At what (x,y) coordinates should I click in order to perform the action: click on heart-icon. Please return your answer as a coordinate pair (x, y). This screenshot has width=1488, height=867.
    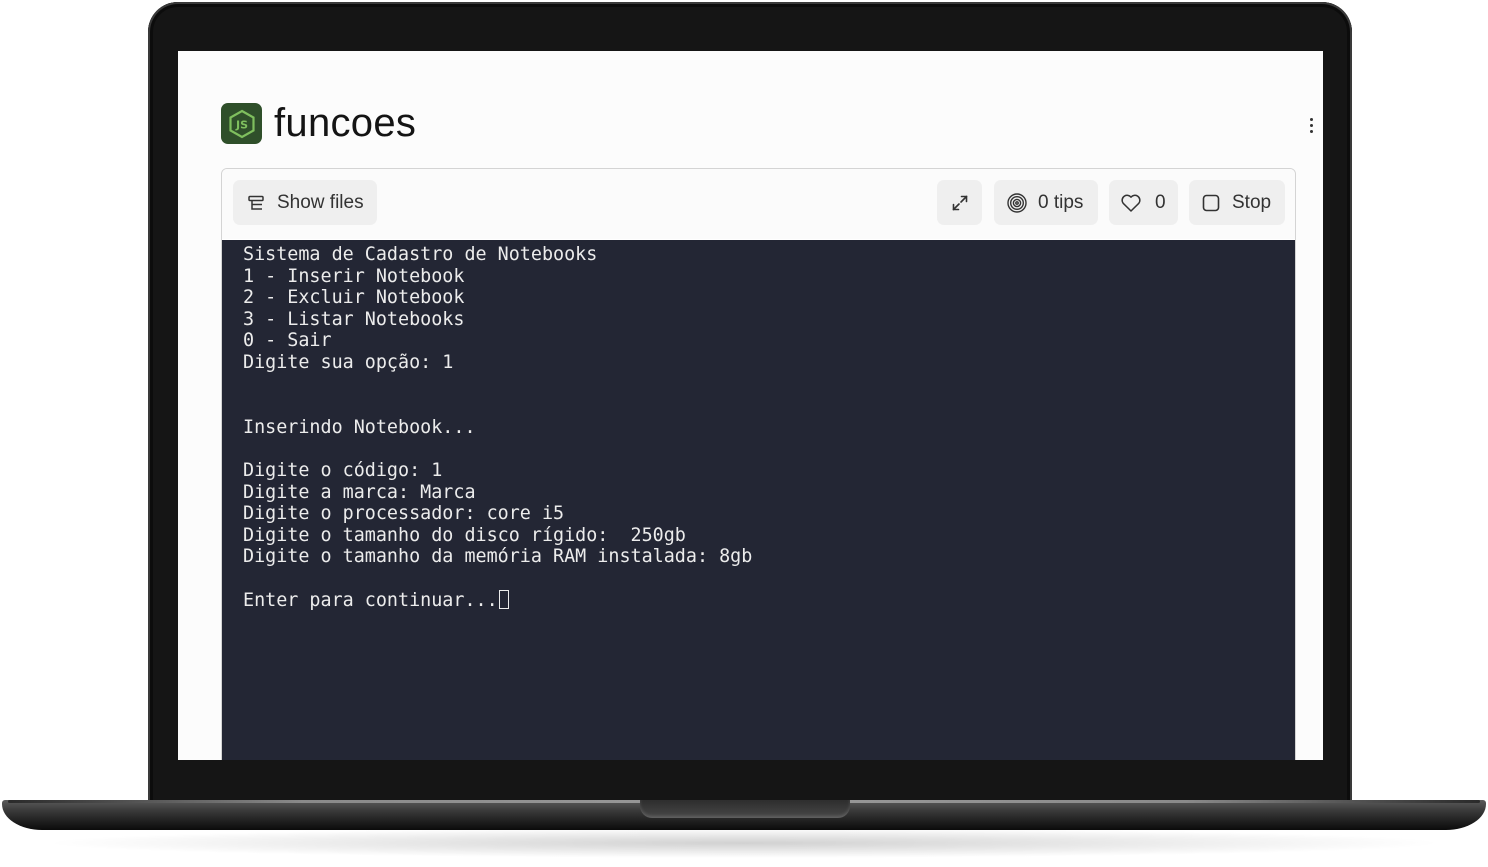
    Looking at the image, I should click on (1131, 203).